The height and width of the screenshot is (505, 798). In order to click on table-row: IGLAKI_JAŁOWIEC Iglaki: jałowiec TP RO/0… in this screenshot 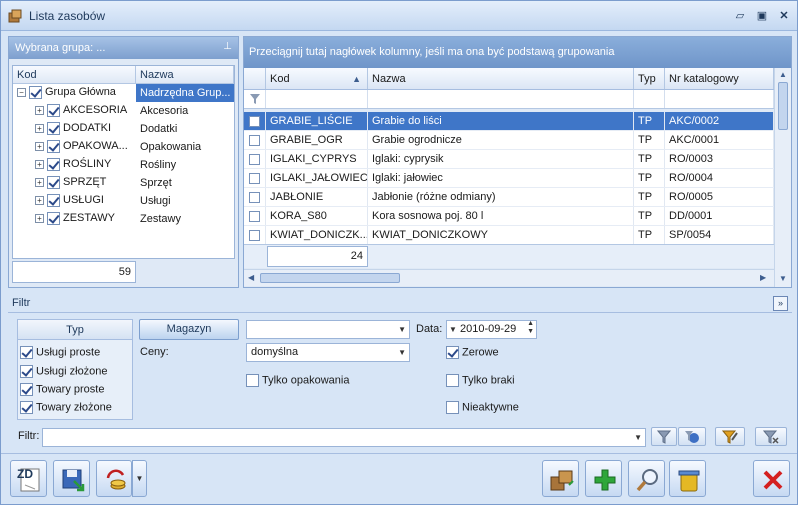, I will do `click(509, 178)`.